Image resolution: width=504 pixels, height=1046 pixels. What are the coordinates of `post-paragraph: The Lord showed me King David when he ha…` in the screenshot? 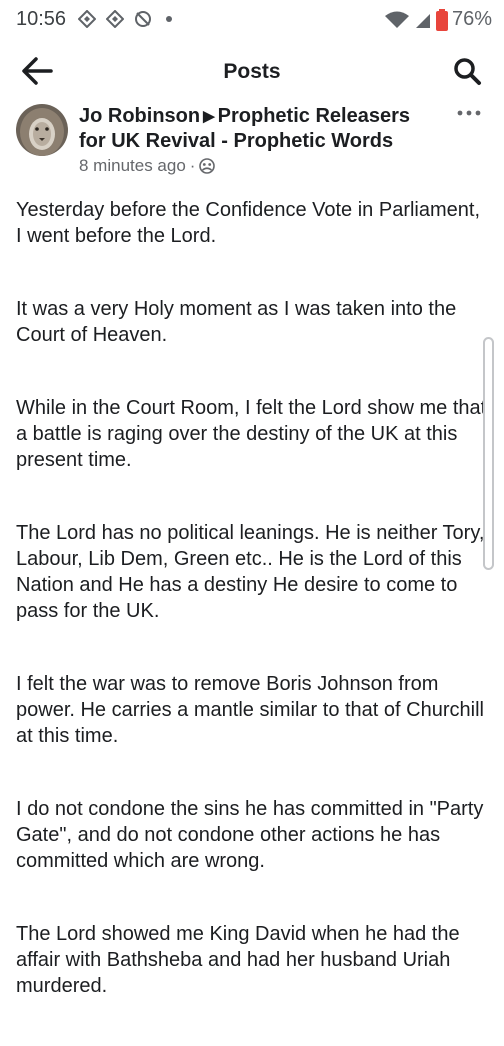 It's located at (238, 960).